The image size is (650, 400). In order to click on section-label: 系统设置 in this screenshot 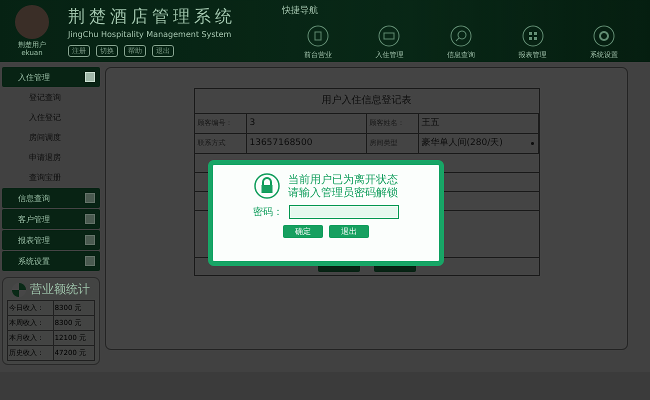, I will do `click(34, 261)`.